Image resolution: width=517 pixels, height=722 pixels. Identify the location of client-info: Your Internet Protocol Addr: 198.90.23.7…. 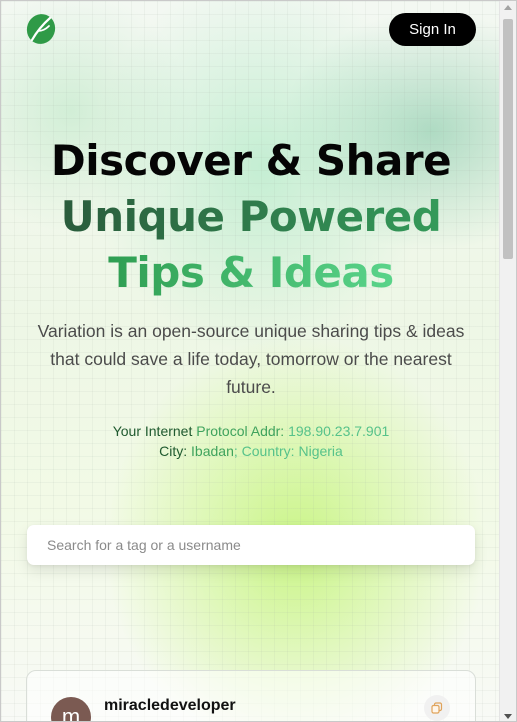
(251, 441).